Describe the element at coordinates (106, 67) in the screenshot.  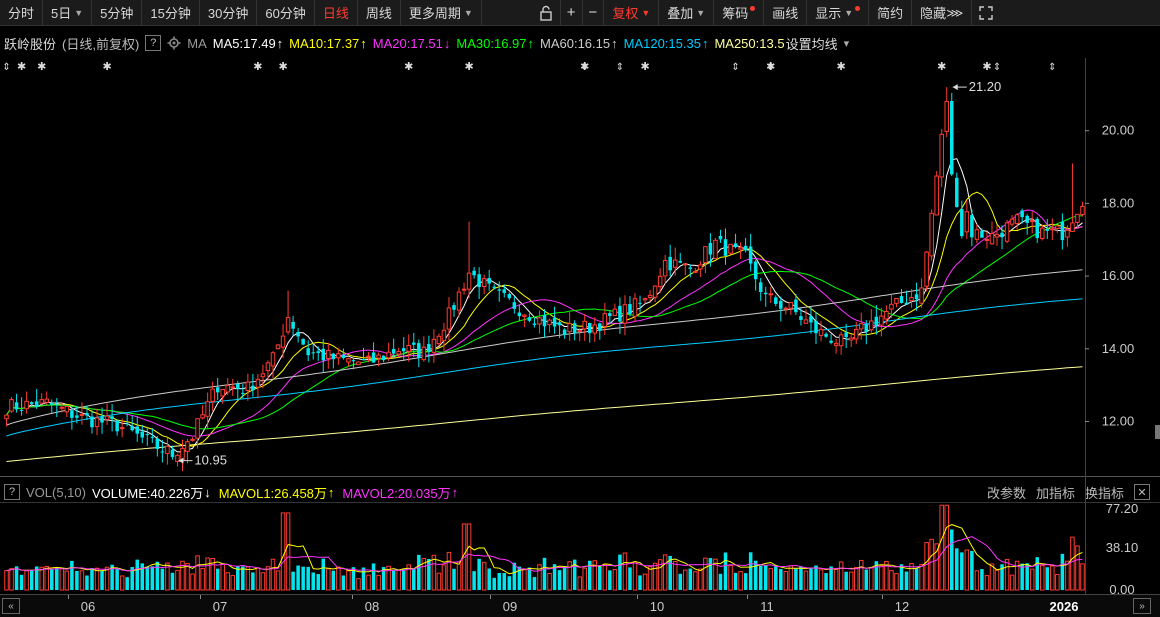
I see `info-star-icon: ✱` at that location.